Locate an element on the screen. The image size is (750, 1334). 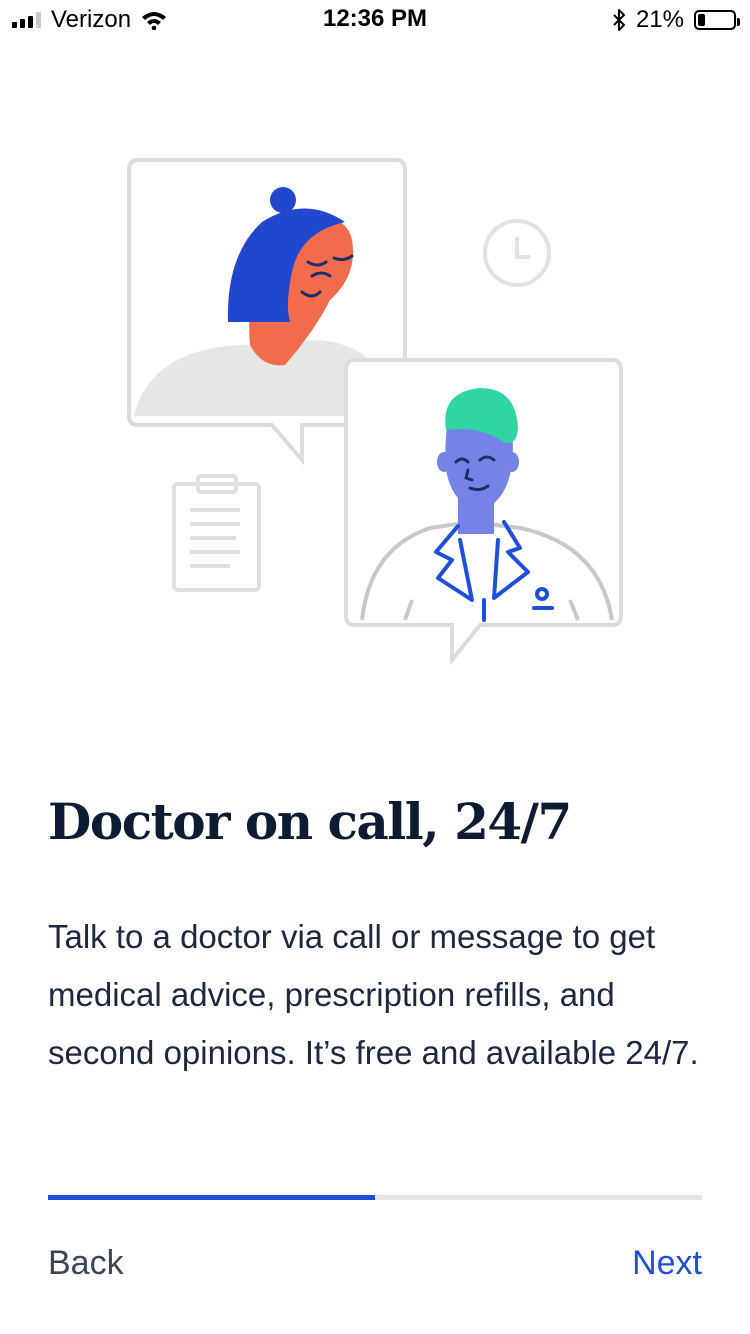
battery-icon is located at coordinates (717, 20).